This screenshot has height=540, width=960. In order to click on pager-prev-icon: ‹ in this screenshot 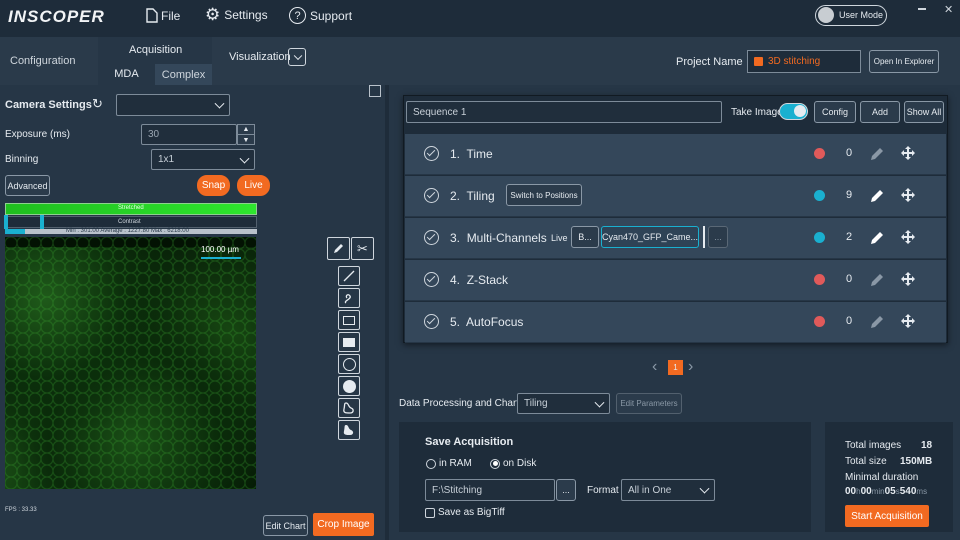, I will do `click(654, 367)`.